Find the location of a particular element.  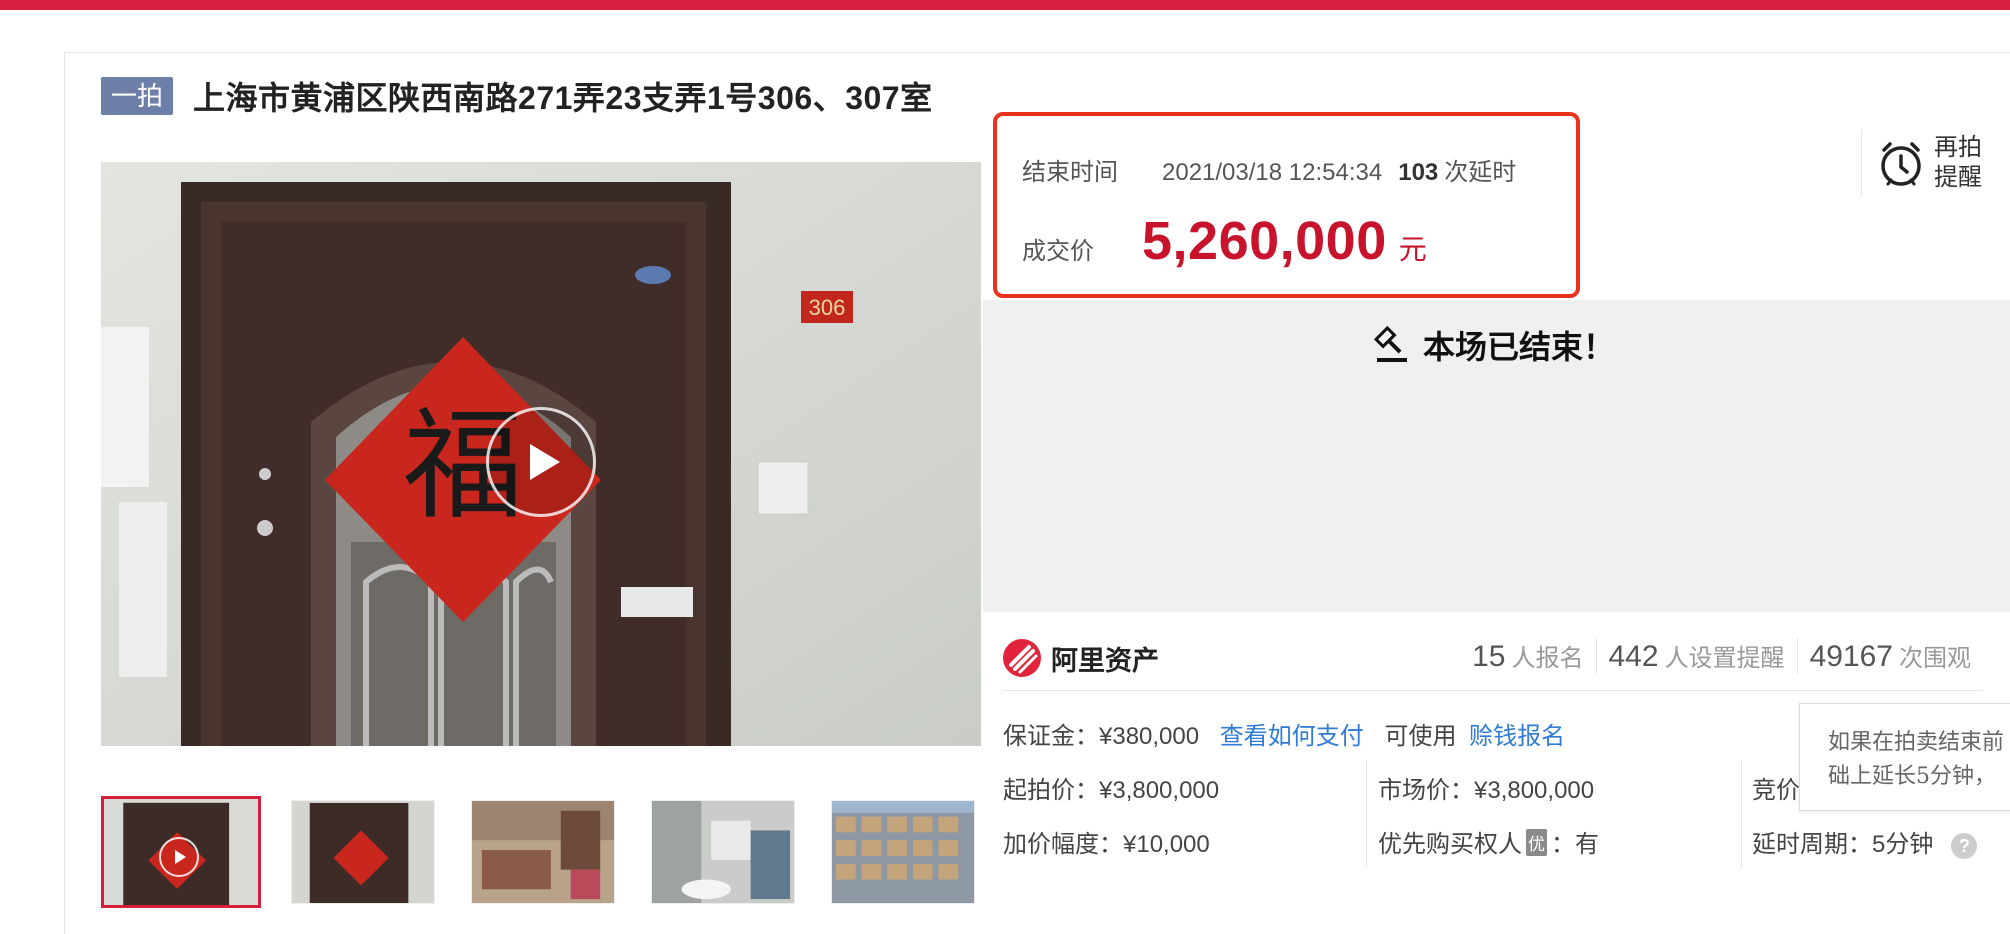

stats-row: 阿里资产 15 人报名 442 人设置提醒 49167 次围观 is located at coordinates (1493, 658).